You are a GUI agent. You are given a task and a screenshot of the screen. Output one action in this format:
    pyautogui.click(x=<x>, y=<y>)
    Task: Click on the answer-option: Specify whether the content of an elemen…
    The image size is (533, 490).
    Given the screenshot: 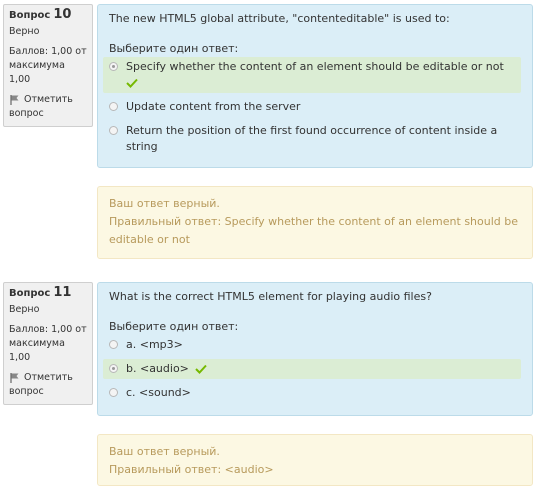 What is the action you would take?
    pyautogui.click(x=312, y=75)
    